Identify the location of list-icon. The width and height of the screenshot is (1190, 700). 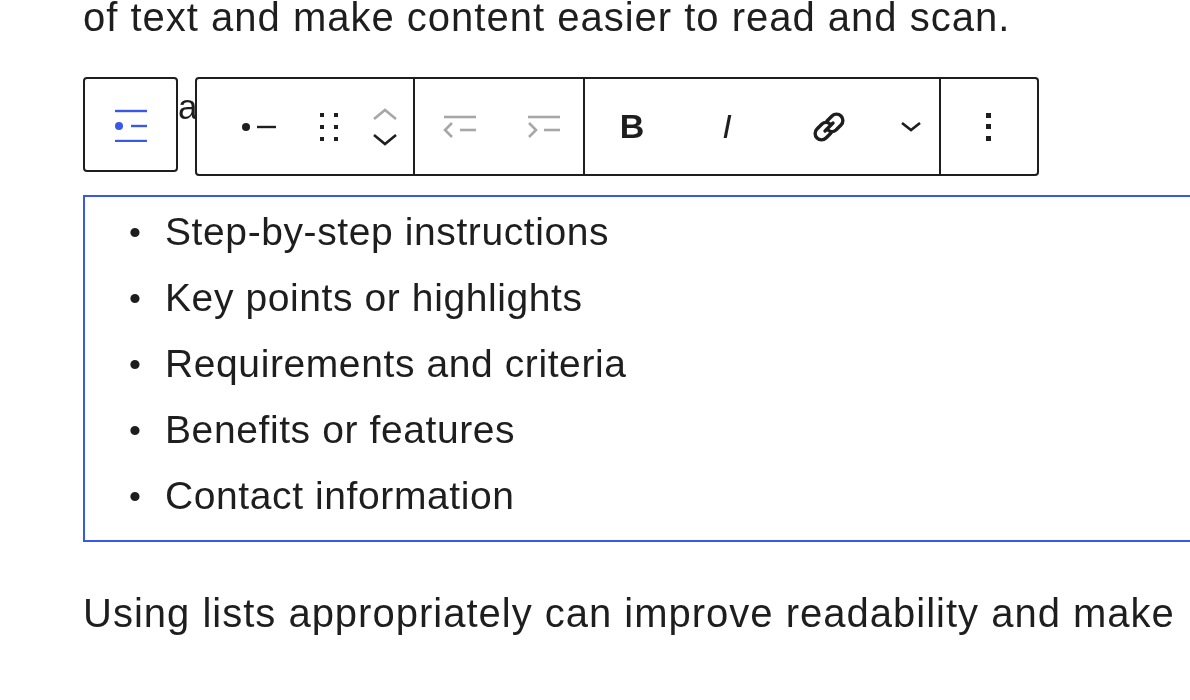
(130, 124).